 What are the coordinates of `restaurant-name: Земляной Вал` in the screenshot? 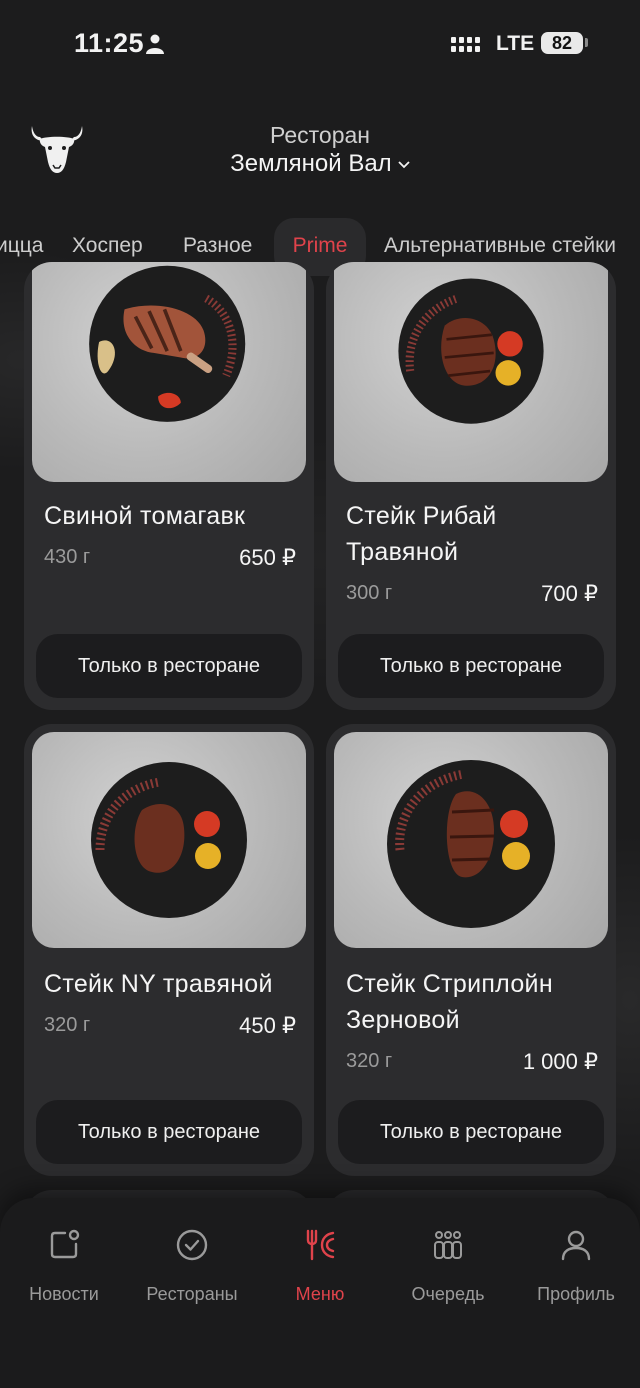 It's located at (311, 163).